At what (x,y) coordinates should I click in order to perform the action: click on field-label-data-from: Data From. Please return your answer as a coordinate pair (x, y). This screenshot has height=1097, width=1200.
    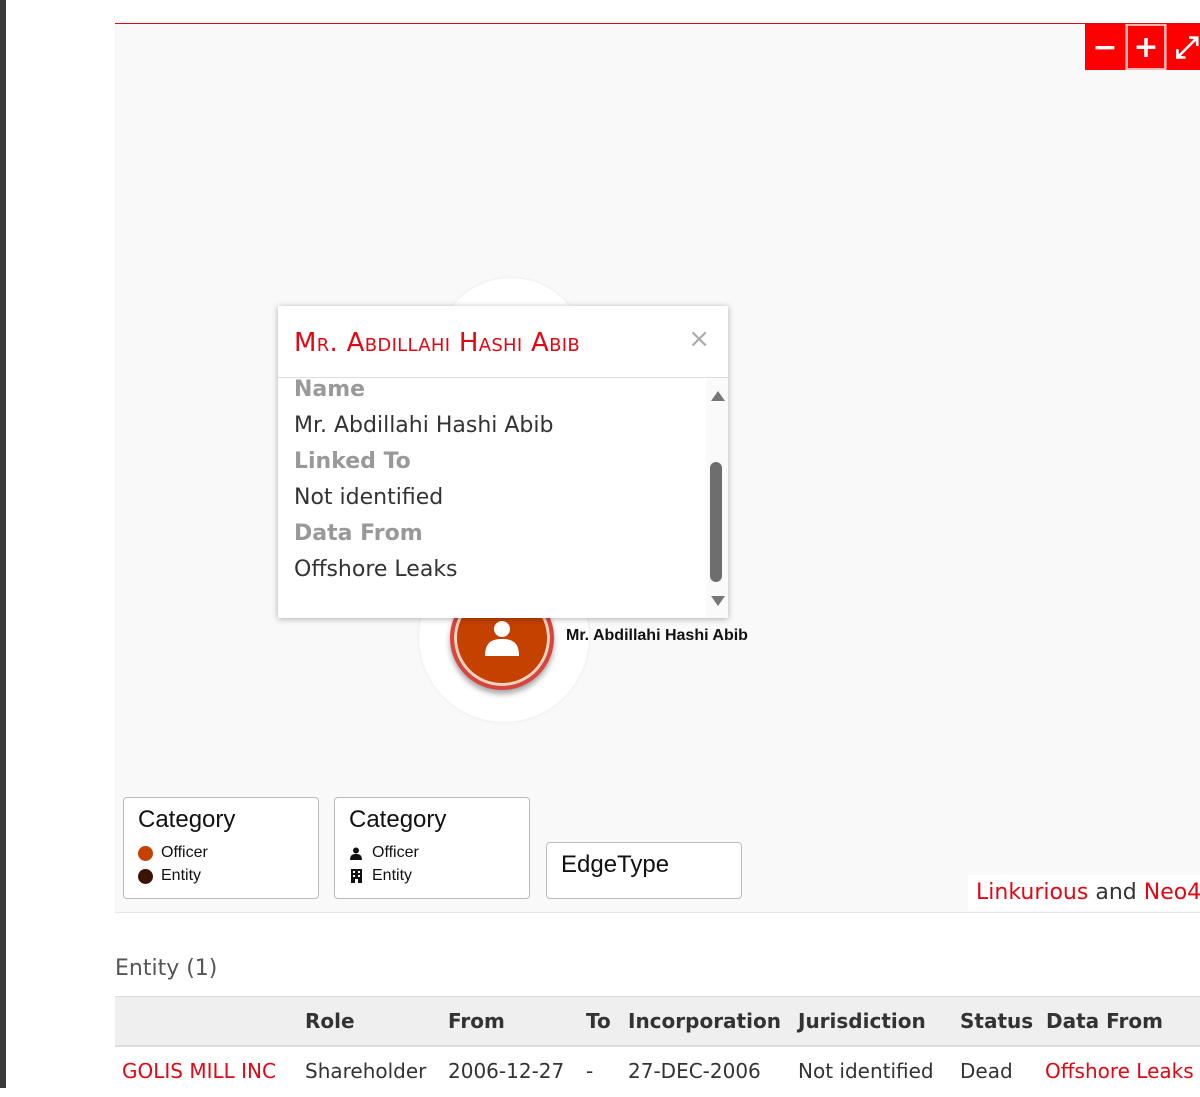
    Looking at the image, I should click on (358, 533).